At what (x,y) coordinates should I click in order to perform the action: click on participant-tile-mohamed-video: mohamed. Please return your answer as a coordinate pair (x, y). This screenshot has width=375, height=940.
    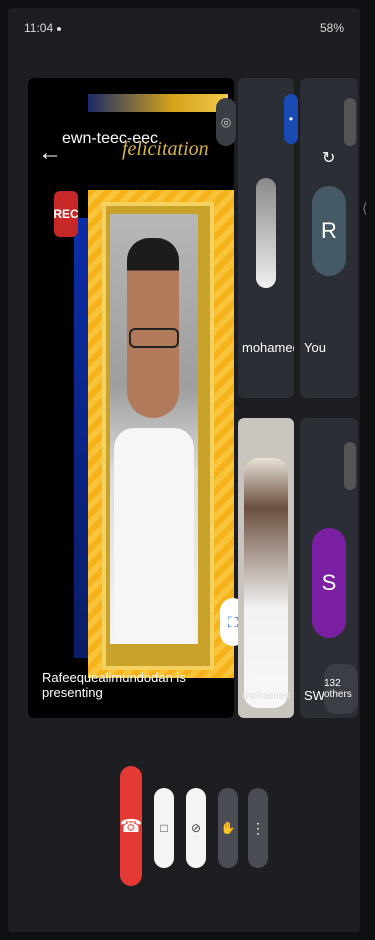
    Looking at the image, I should click on (266, 568).